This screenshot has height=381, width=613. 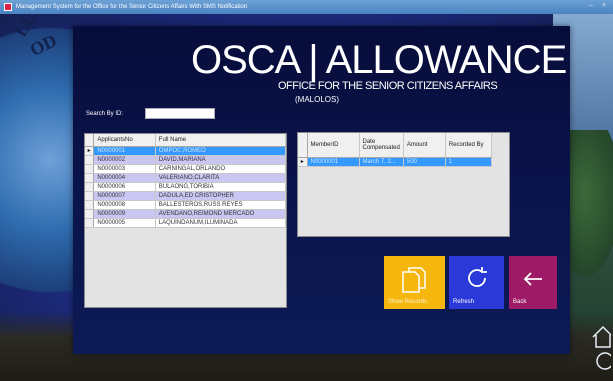 I want to click on refresh-label: Refresh, so click(x=464, y=302).